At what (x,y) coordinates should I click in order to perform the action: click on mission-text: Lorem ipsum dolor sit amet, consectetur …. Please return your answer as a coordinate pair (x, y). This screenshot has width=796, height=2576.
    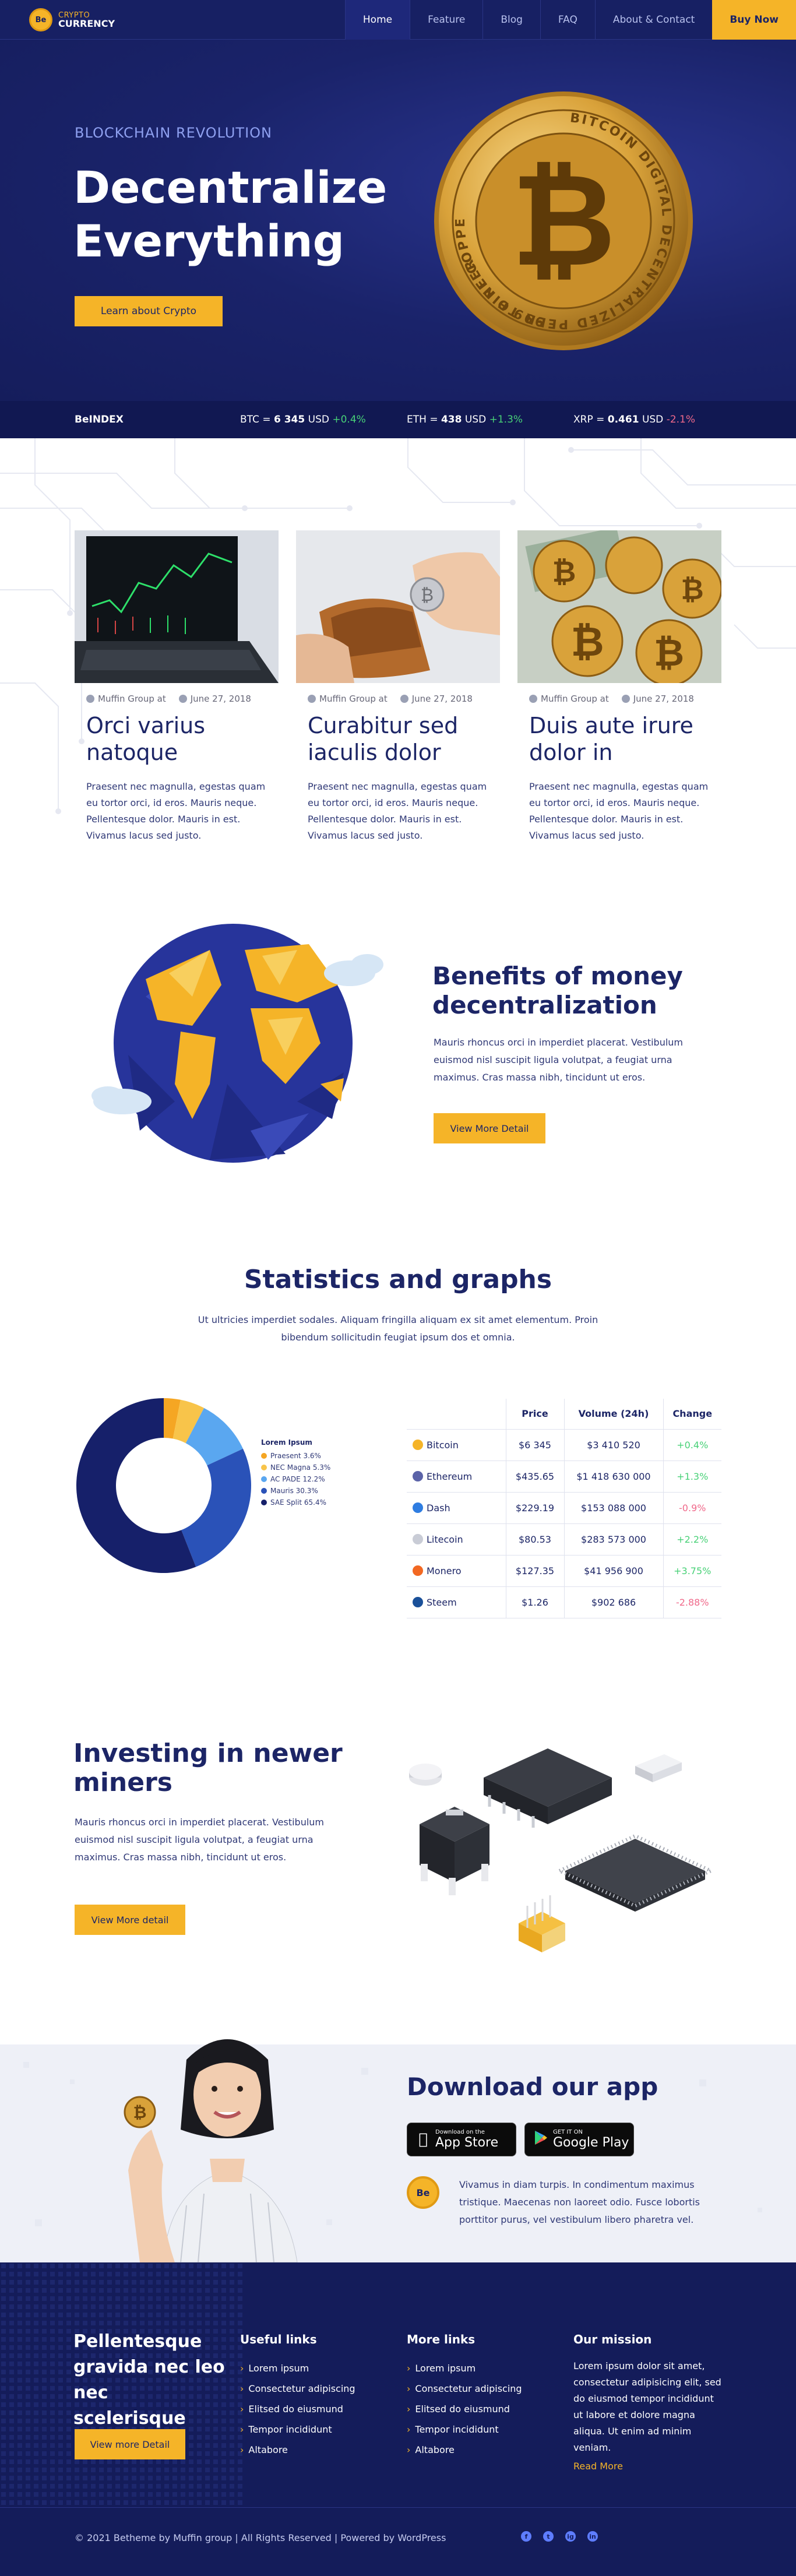
    Looking at the image, I should click on (647, 2406).